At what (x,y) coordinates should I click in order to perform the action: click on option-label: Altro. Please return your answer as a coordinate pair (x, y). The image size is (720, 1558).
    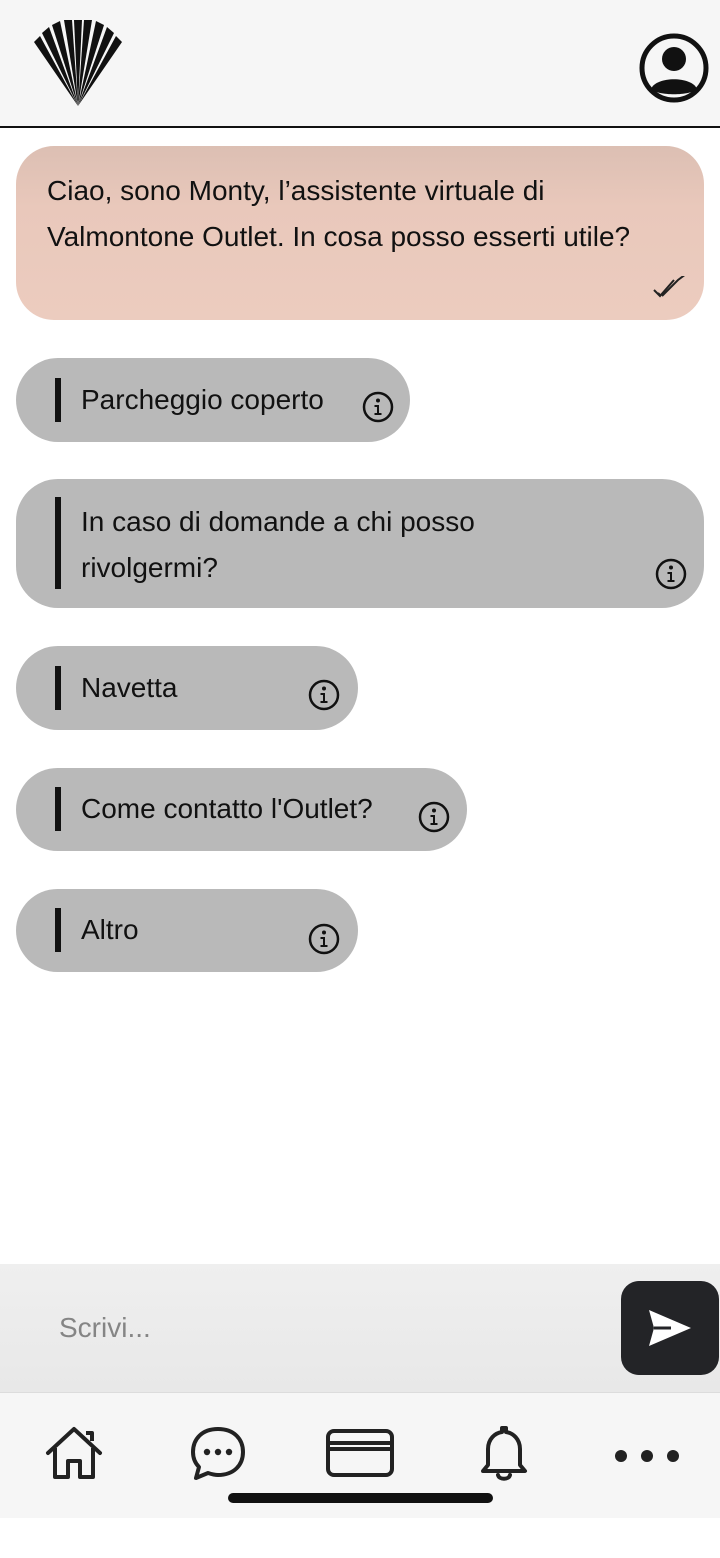
    Looking at the image, I should click on (110, 929).